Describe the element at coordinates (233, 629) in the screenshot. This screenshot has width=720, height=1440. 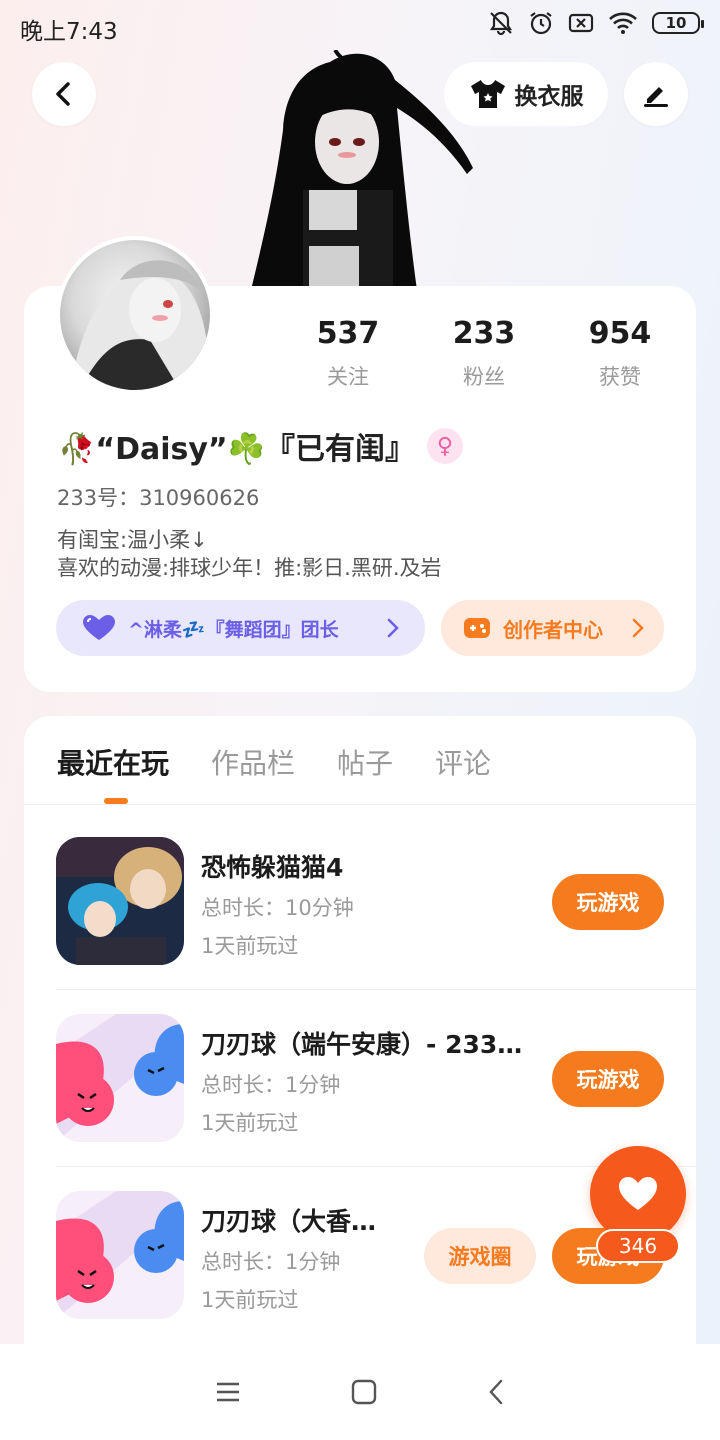
I see `club-label: ^淋柔💤『舞蹈团』团长` at that location.